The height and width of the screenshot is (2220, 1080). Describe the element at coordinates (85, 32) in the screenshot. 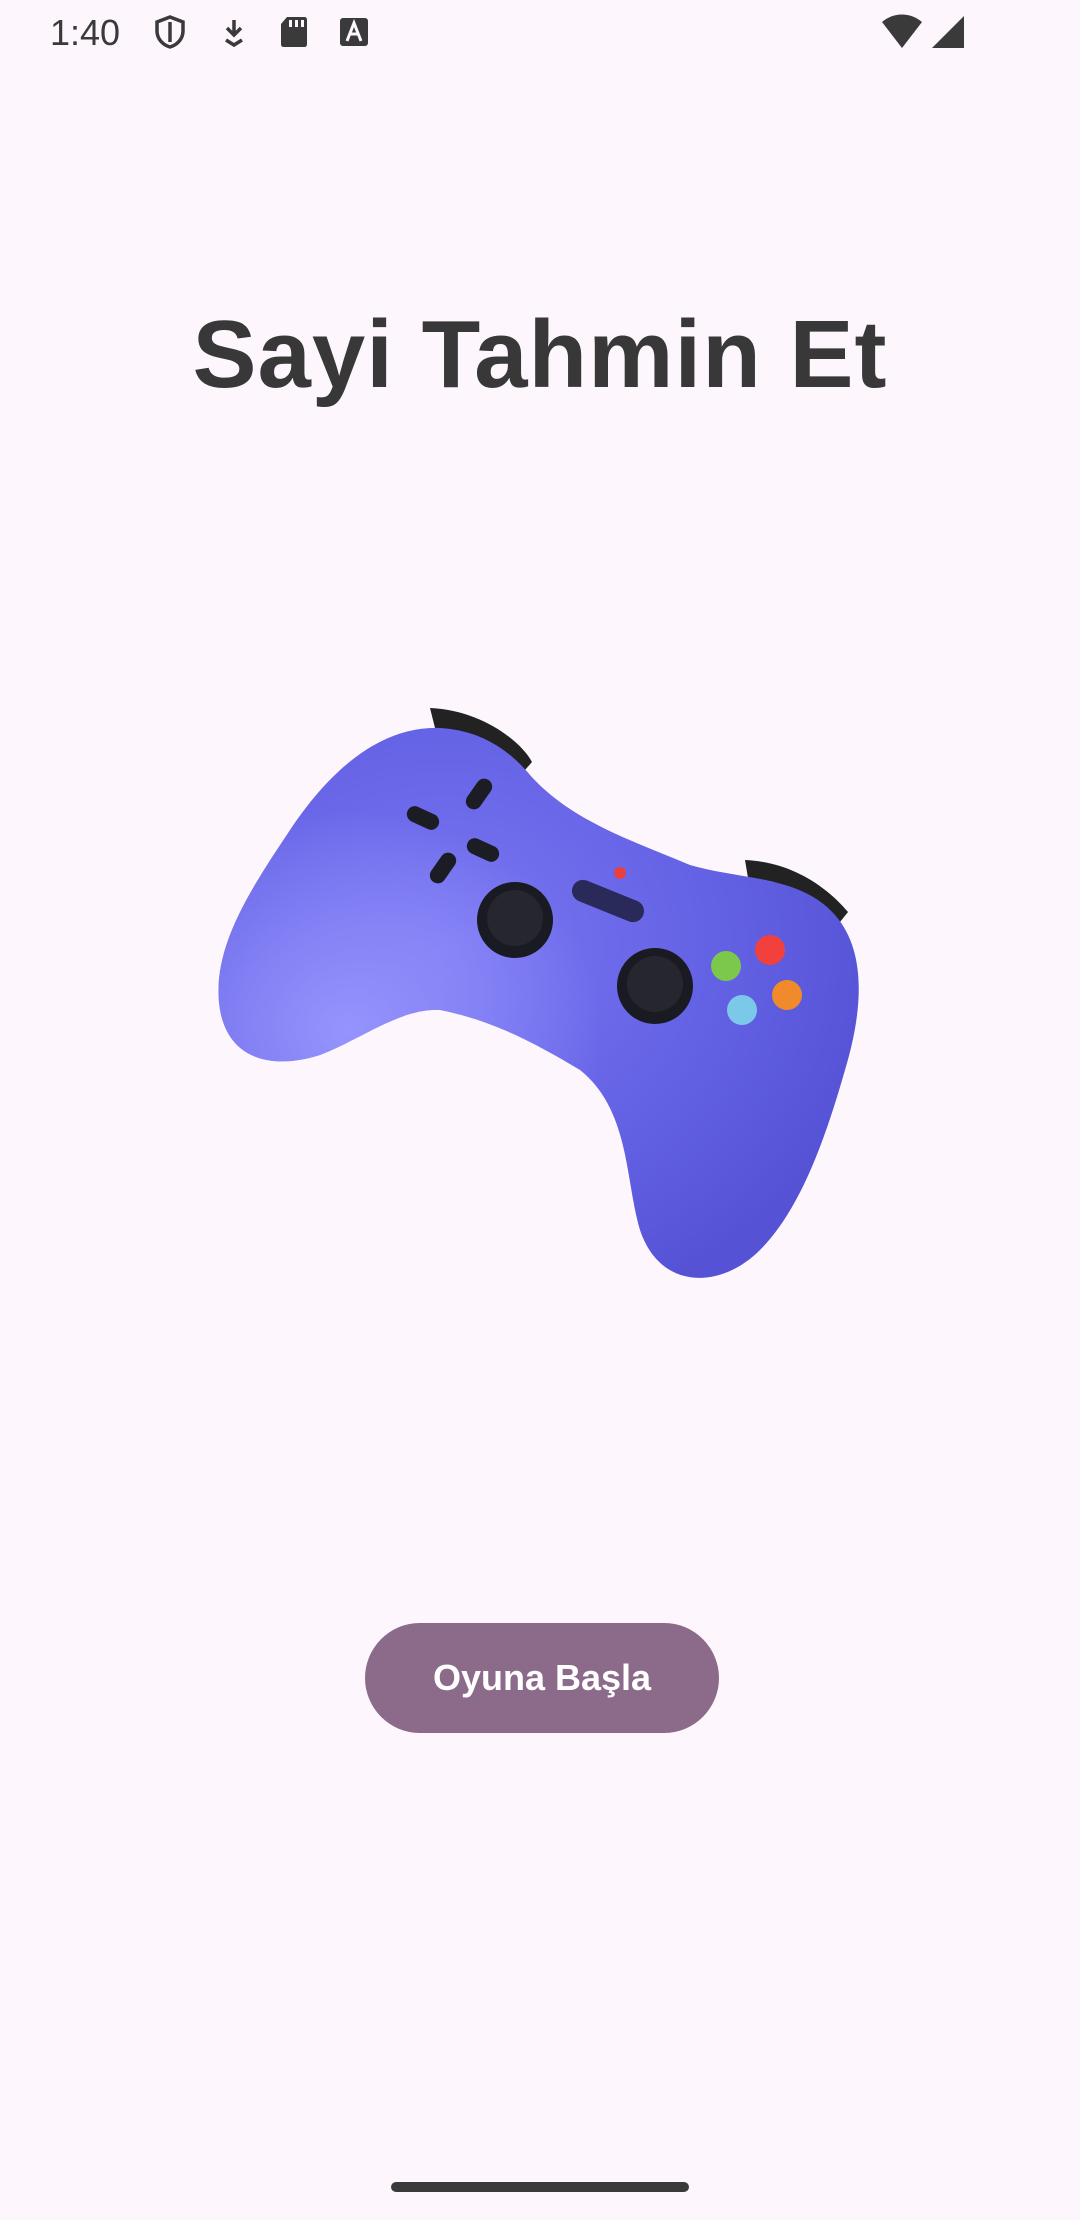

I see `status-time: 1:40` at that location.